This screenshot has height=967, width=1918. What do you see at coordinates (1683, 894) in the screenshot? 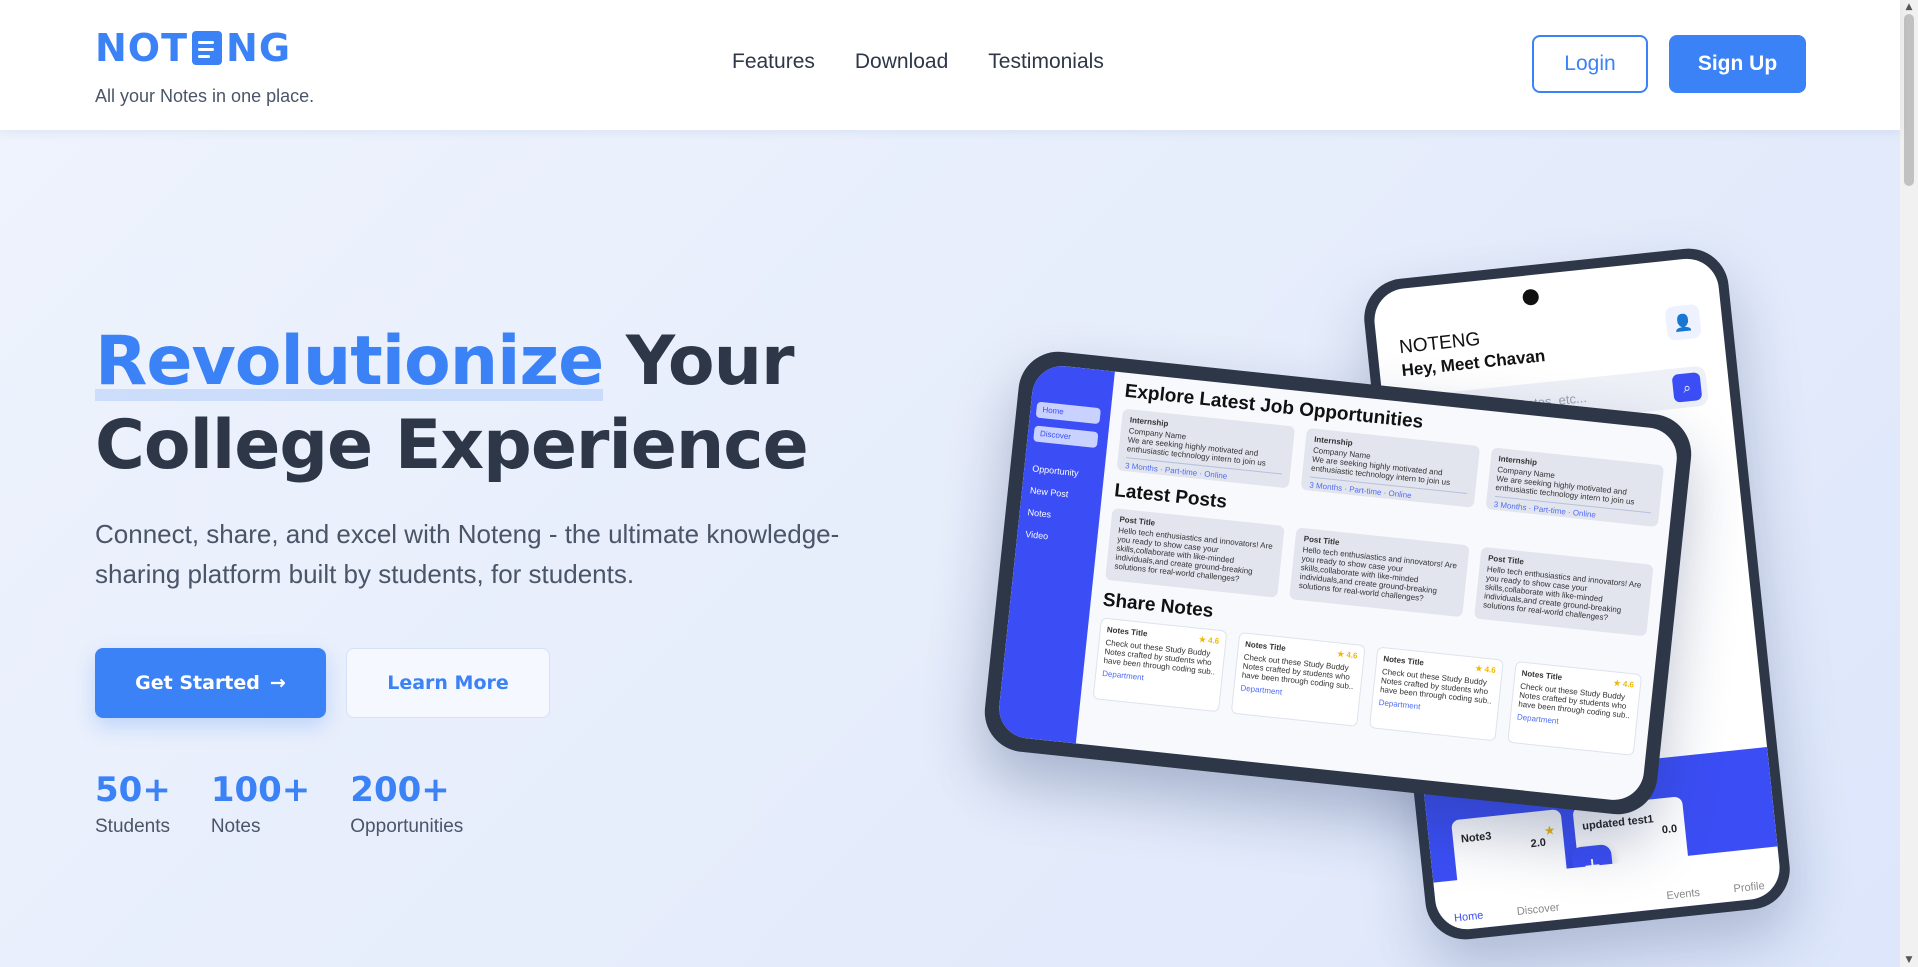
I see `phone-nav-events: Events` at bounding box center [1683, 894].